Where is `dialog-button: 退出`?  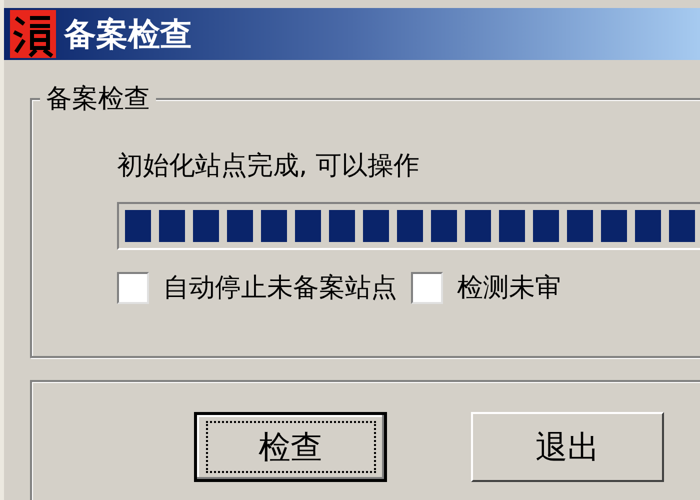
dialog-button: 退出 is located at coordinates (567, 447).